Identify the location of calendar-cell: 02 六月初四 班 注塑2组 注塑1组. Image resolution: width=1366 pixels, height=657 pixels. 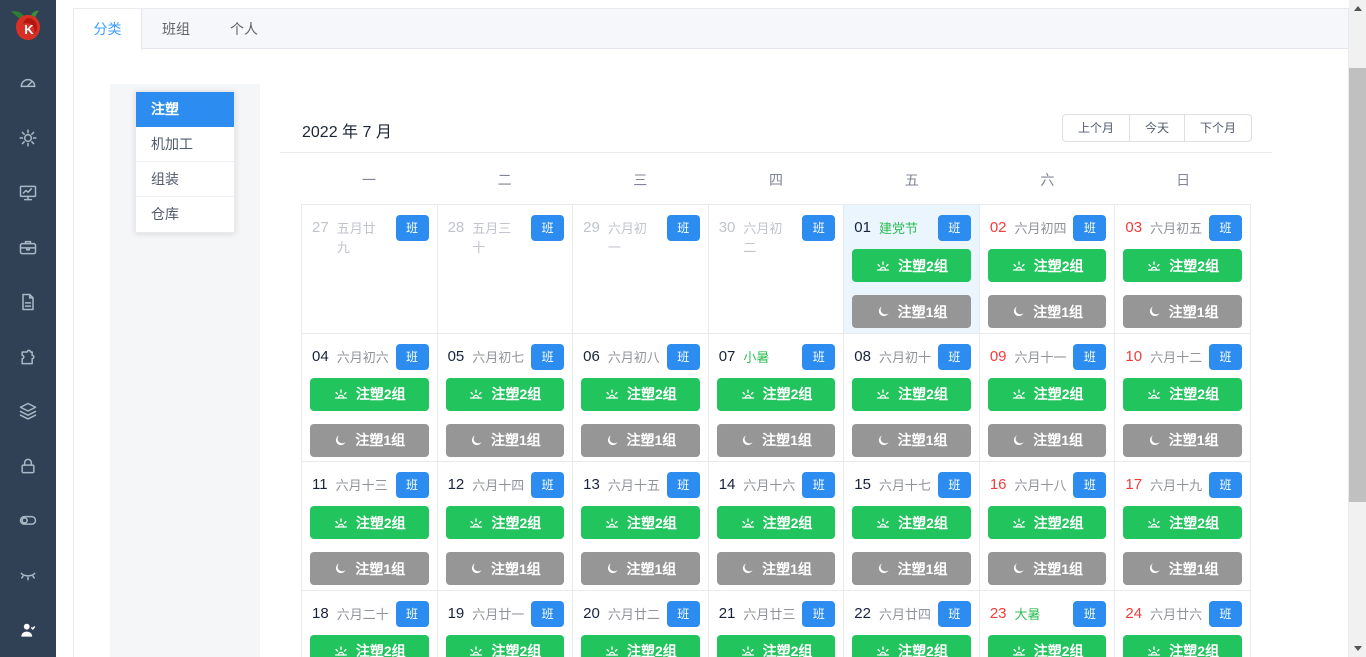
(1047, 269).